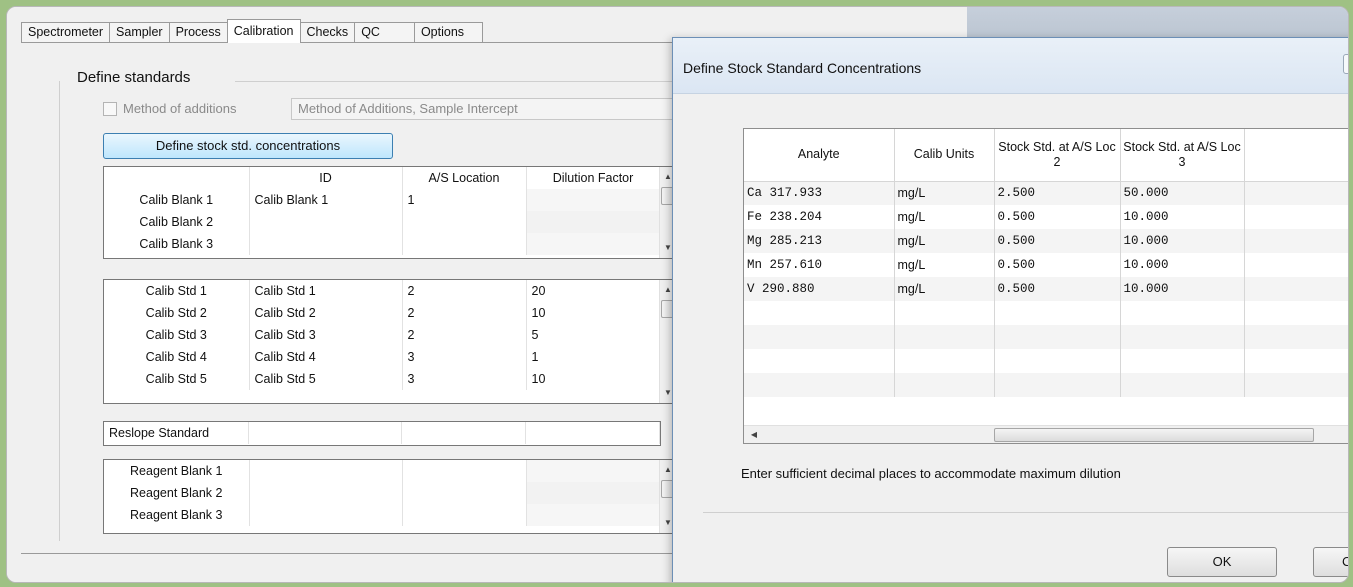  I want to click on reslope-grid: Reslope Standard, so click(382, 433).